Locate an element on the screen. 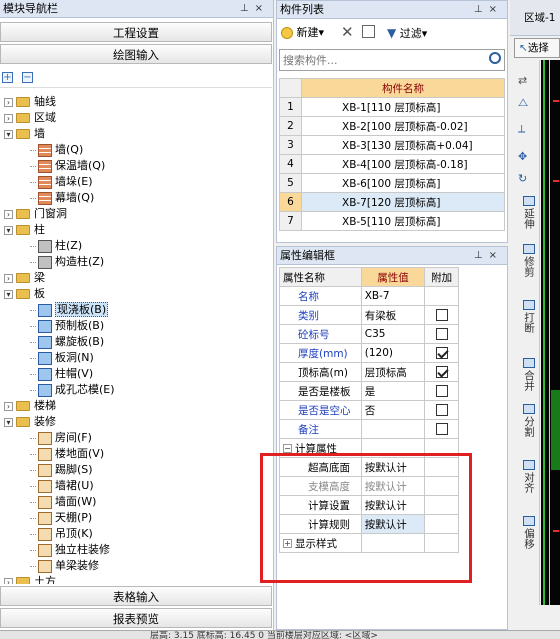 The width and height of the screenshot is (560, 639). property-value: (120) is located at coordinates (393, 353).